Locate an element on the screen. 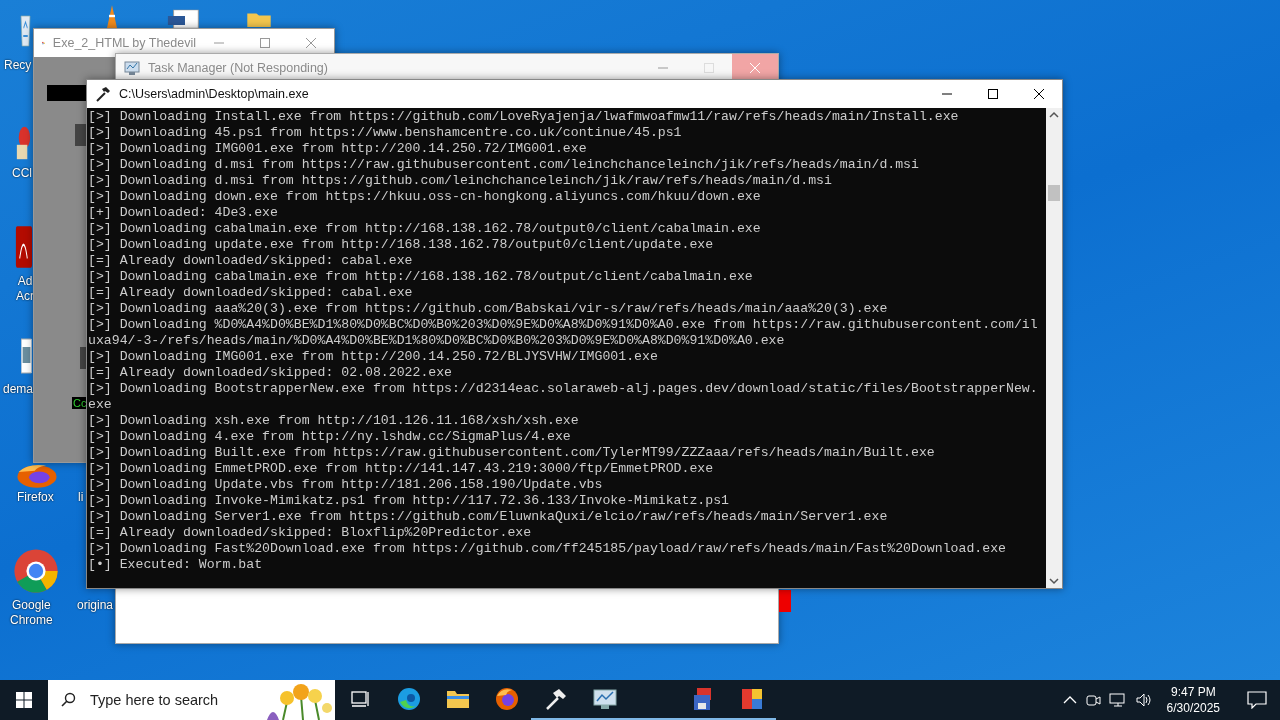 This screenshot has width=1280, height=720. network-icon is located at coordinates (1117, 700).